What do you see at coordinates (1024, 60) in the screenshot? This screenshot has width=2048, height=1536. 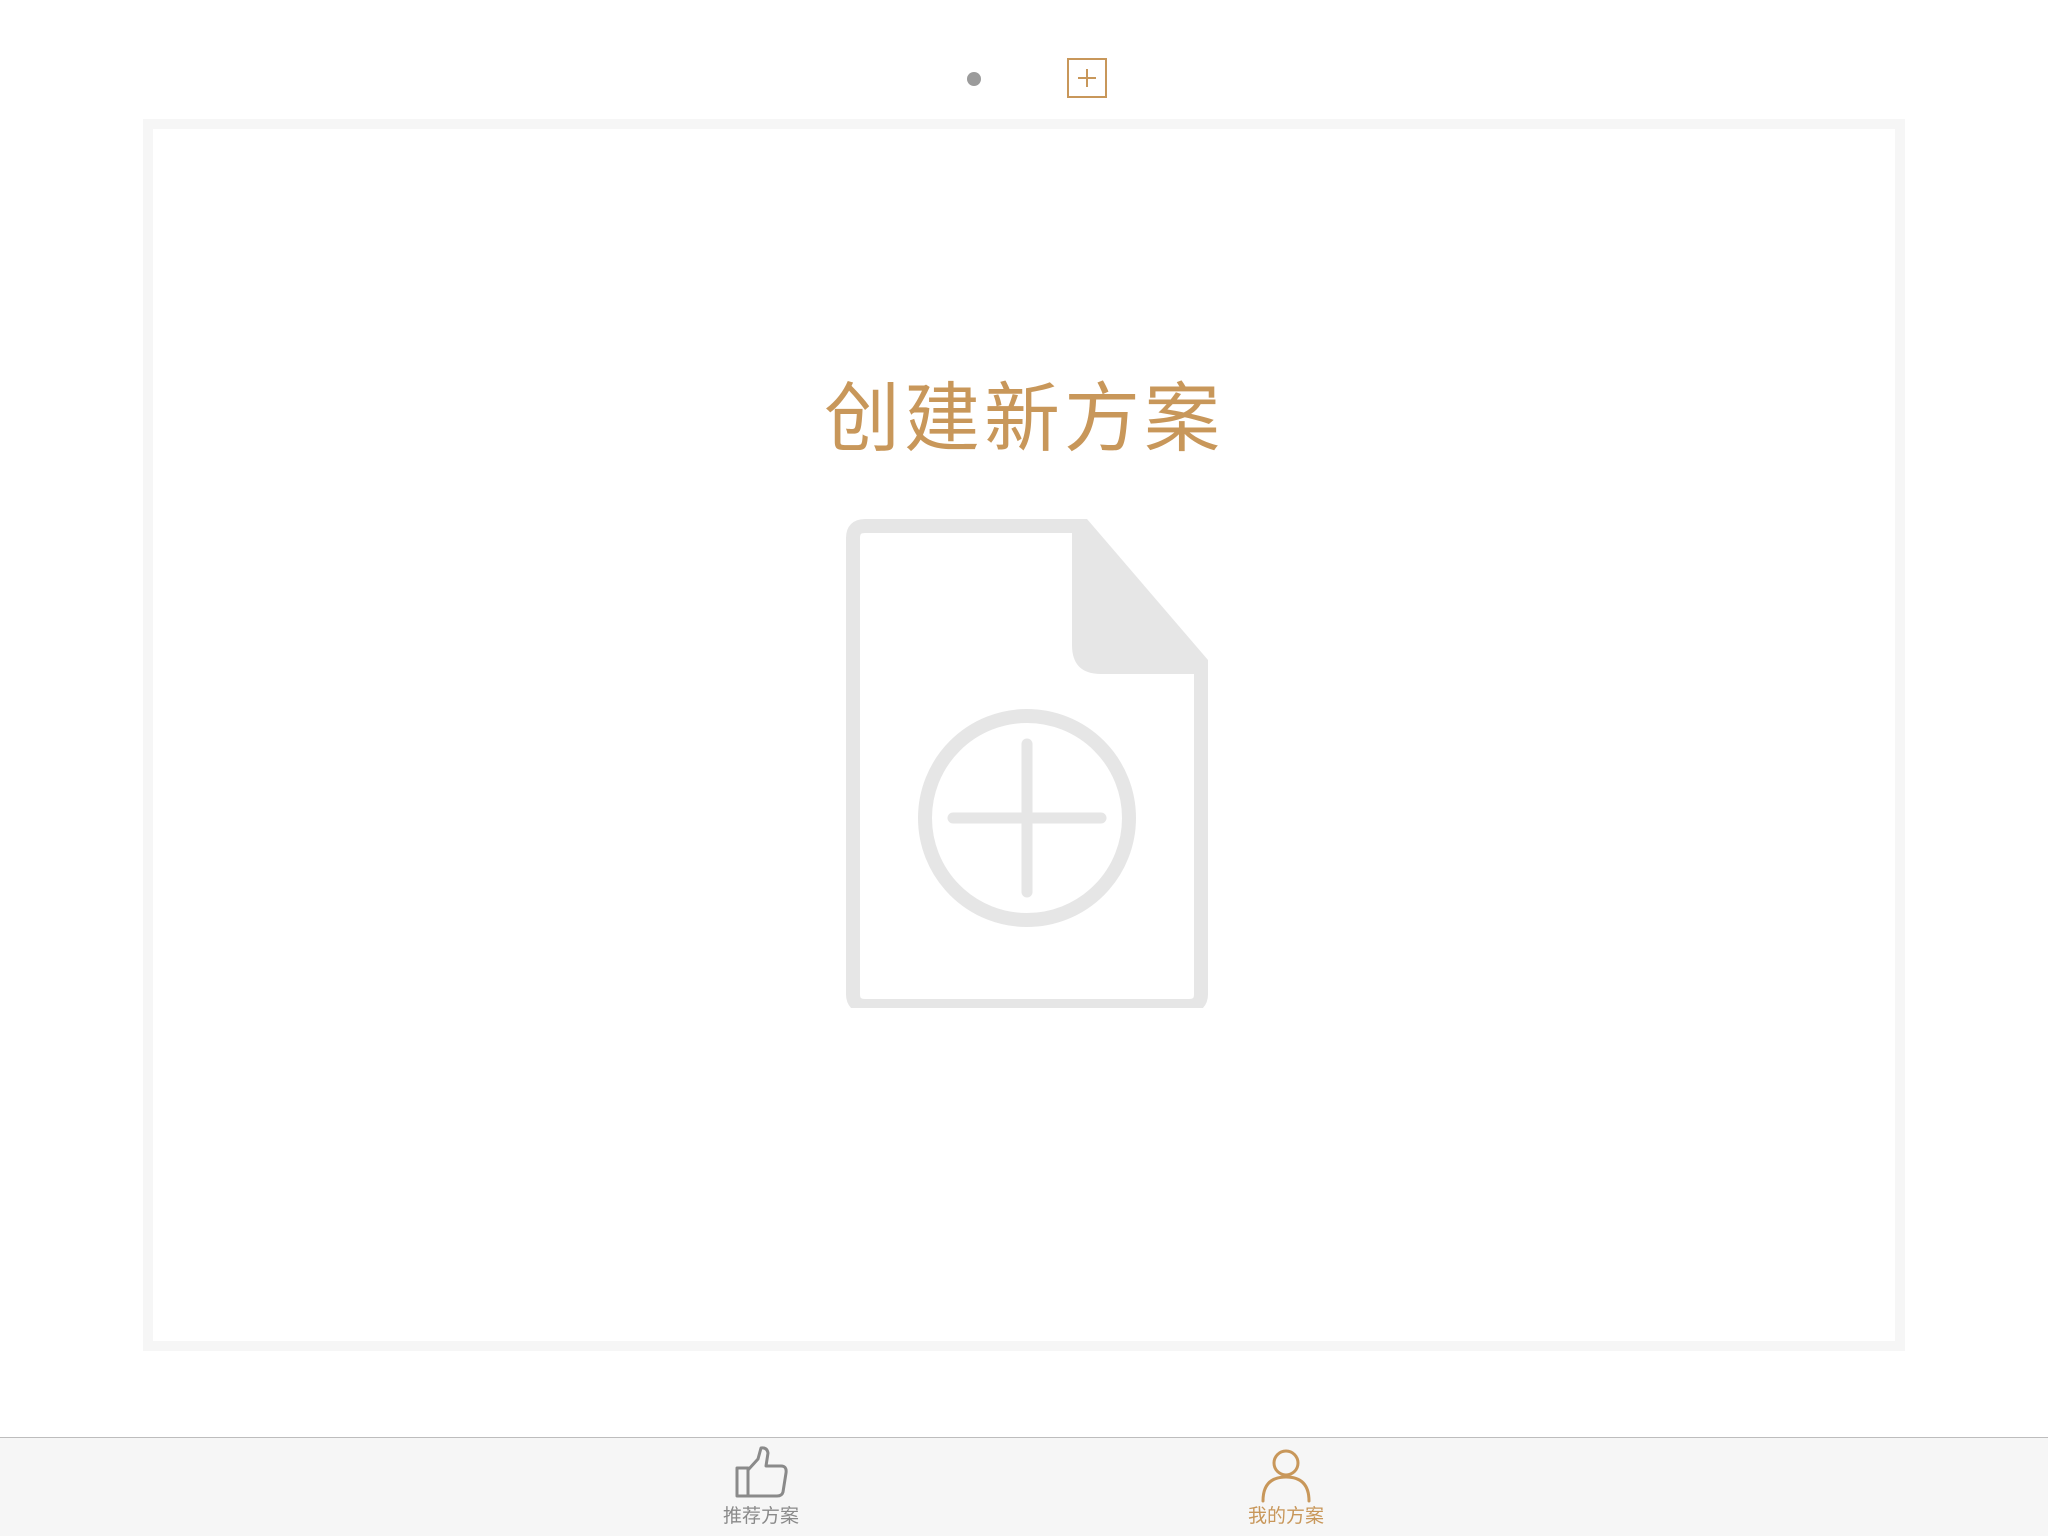 I see `page-indicator-bar` at bounding box center [1024, 60].